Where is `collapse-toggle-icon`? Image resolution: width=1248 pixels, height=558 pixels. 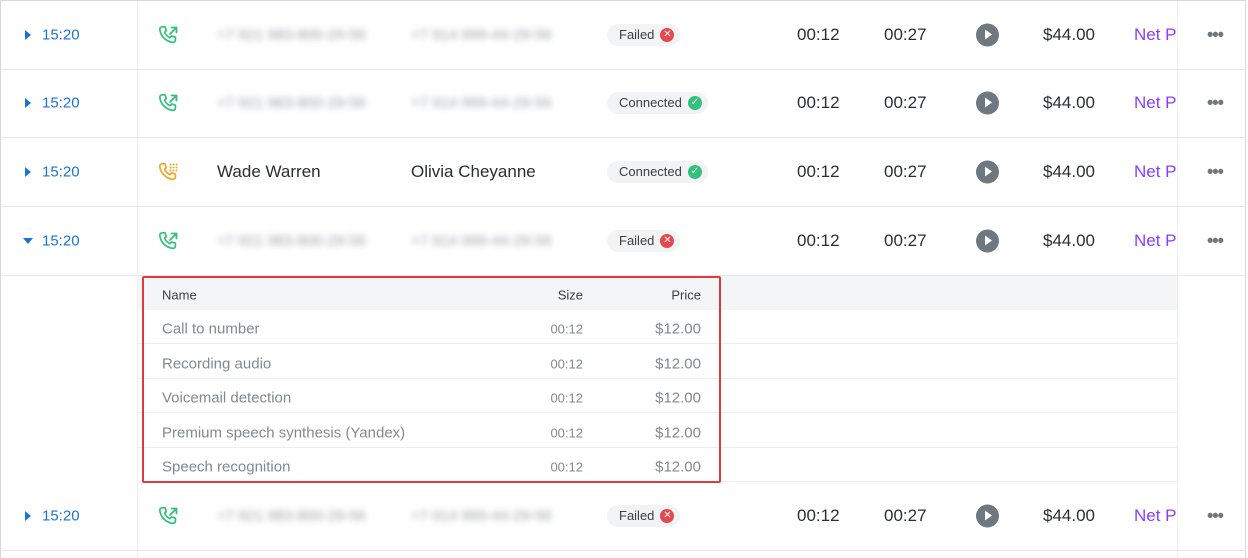 collapse-toggle-icon is located at coordinates (28, 241).